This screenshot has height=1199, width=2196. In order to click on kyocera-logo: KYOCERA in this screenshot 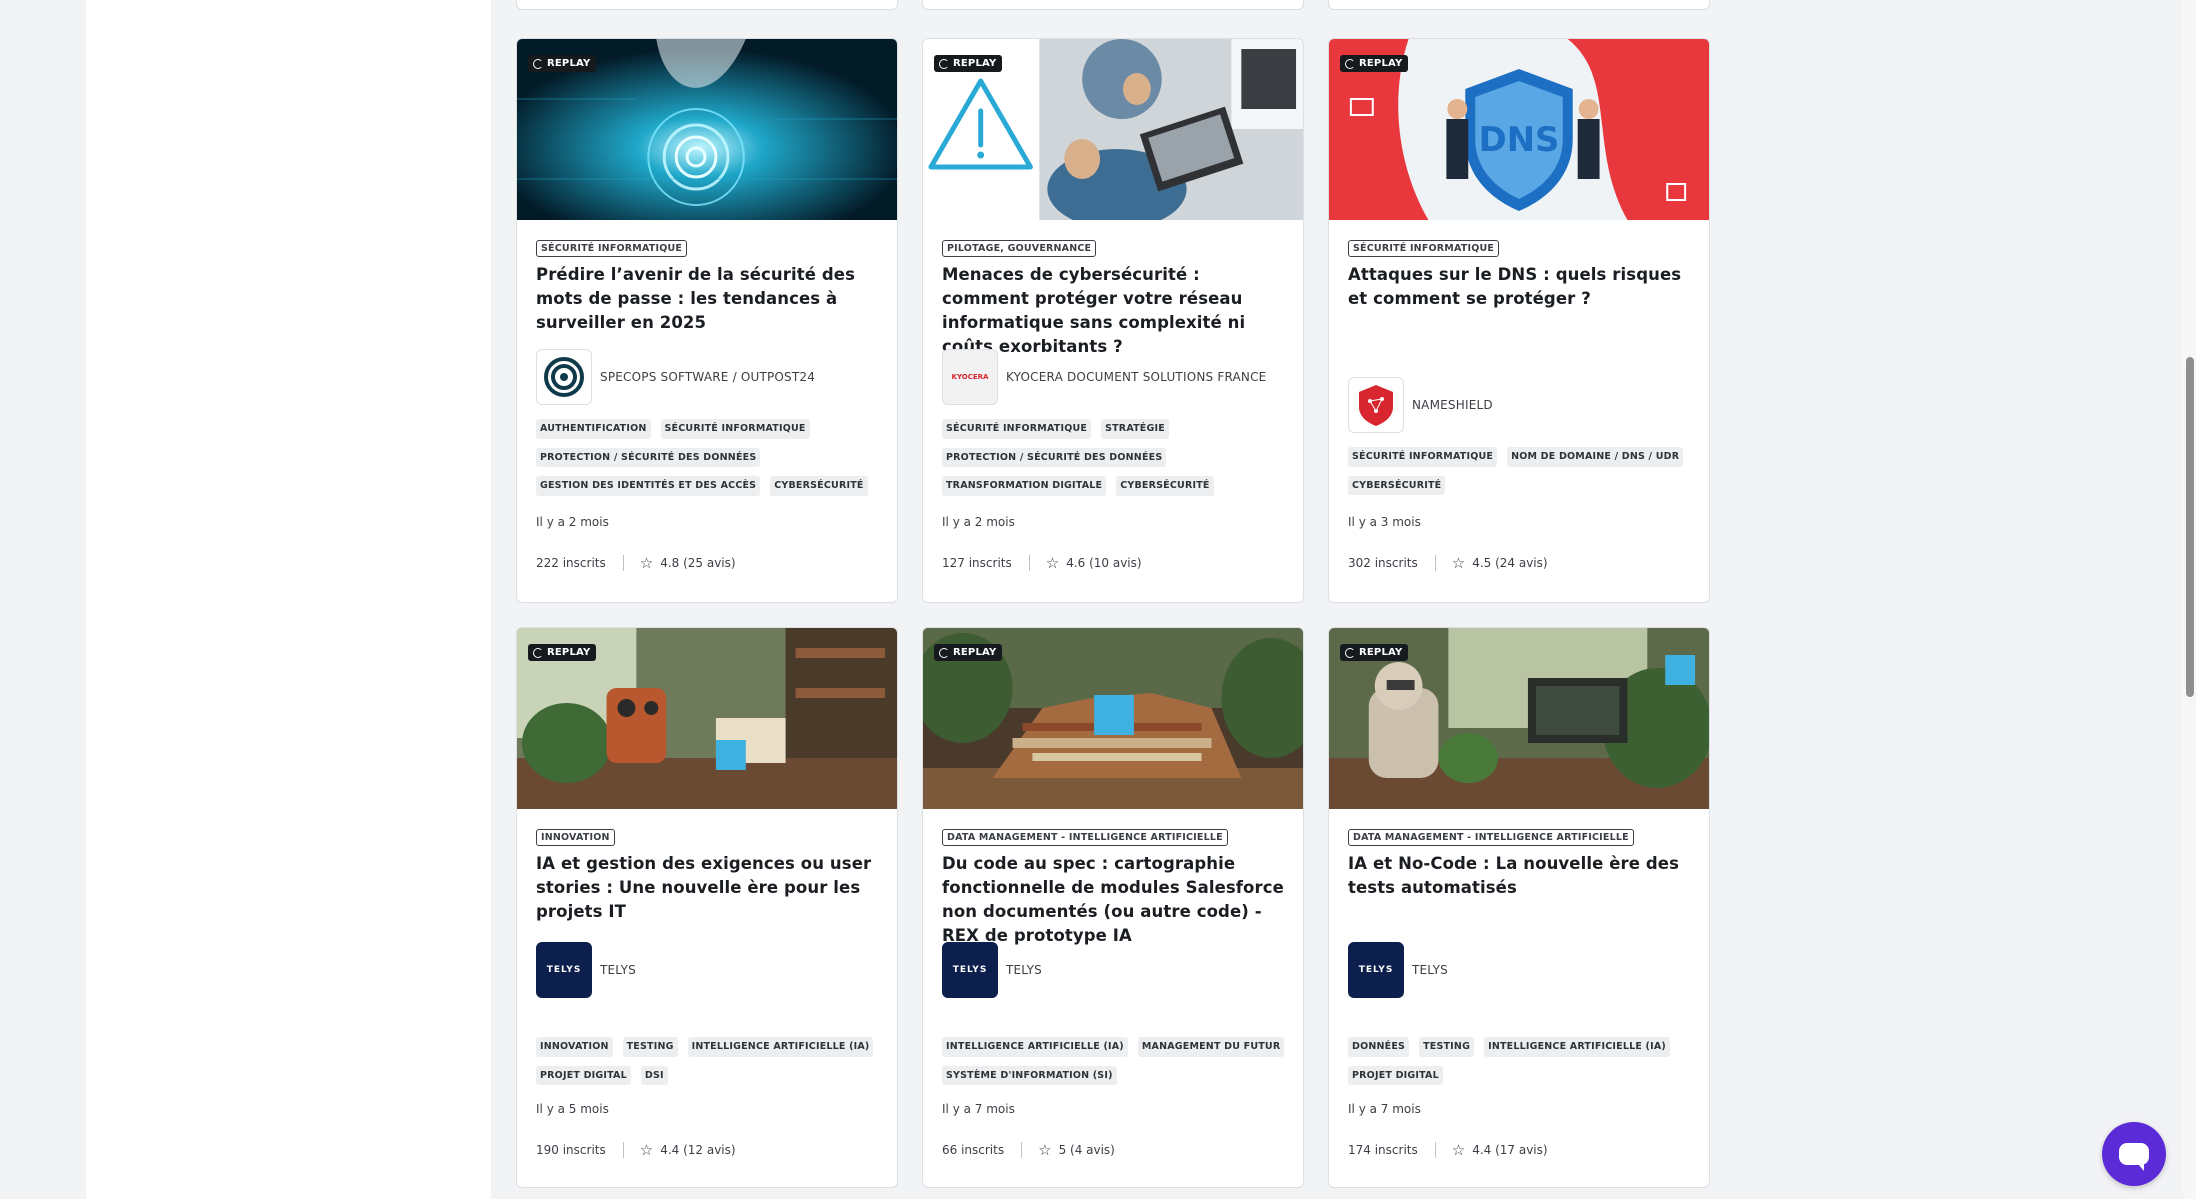, I will do `click(970, 377)`.